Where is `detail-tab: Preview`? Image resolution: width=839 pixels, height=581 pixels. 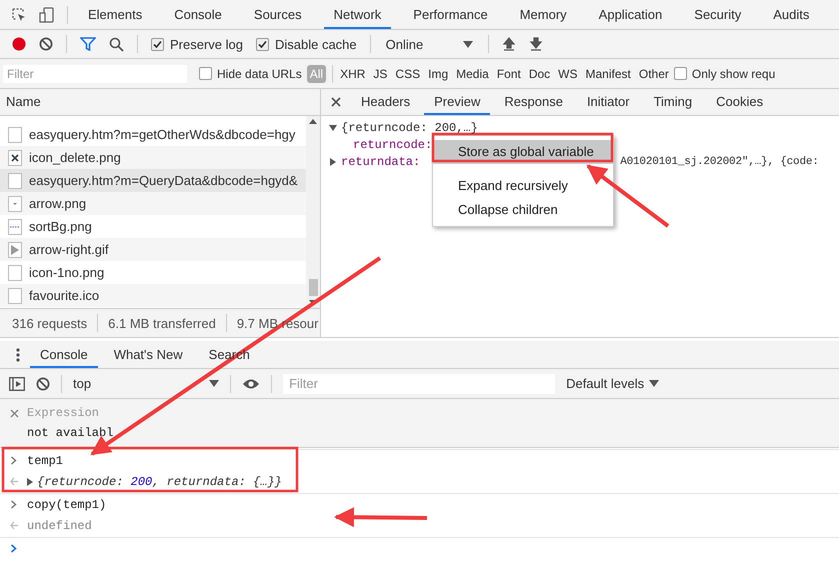
detail-tab: Preview is located at coordinates (457, 102).